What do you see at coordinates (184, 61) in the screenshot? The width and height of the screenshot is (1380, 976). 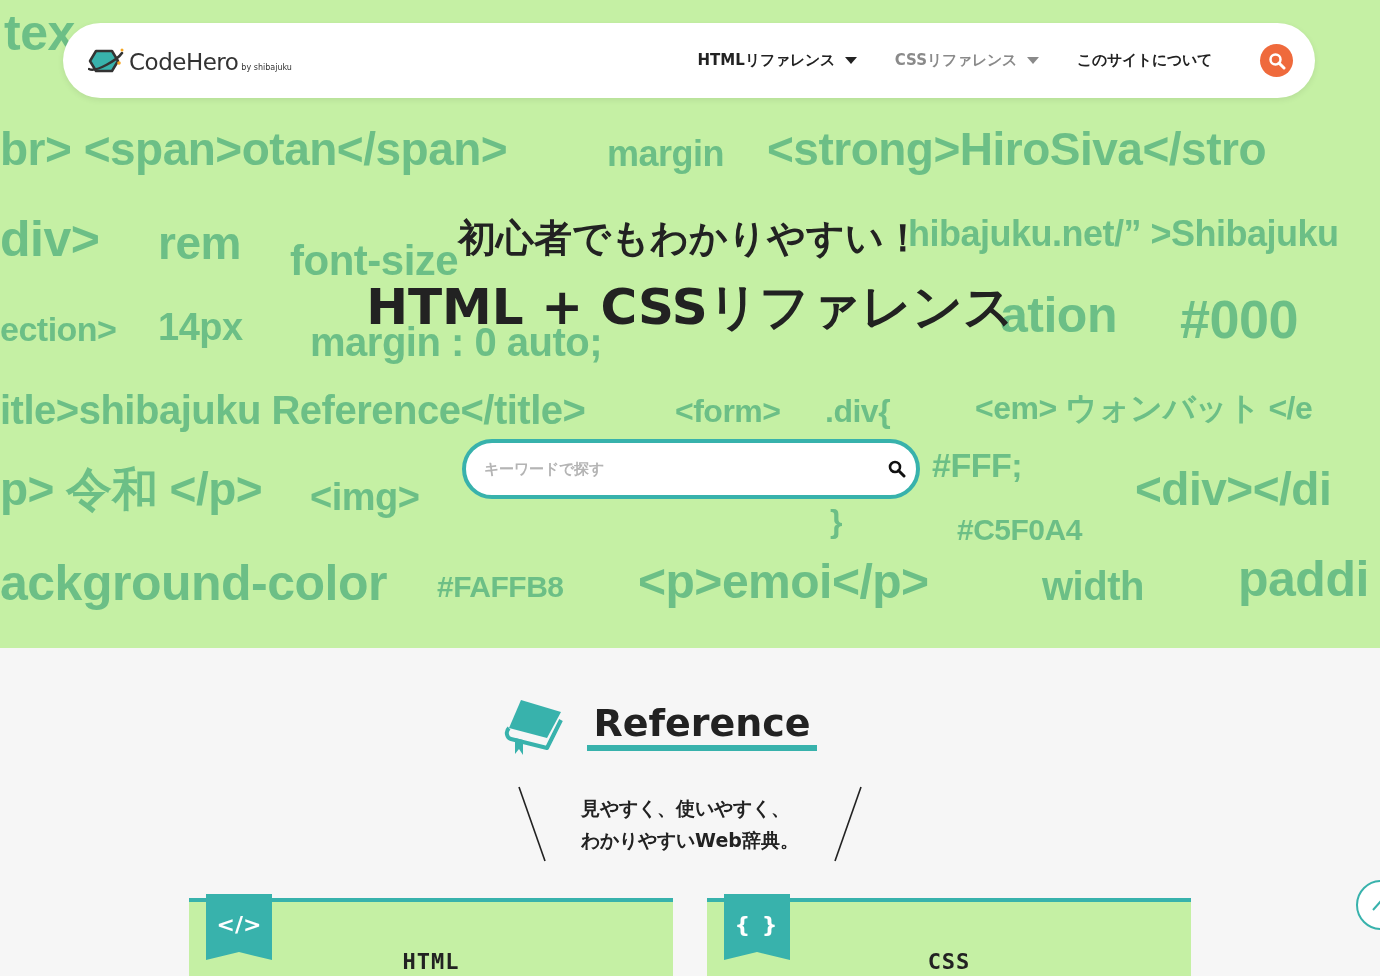 I see `logo-wordmark: CodeHero` at bounding box center [184, 61].